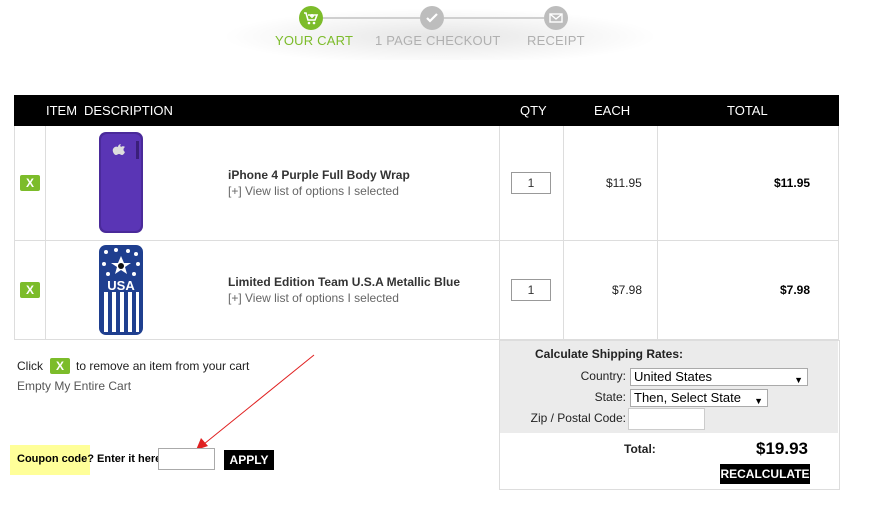 The height and width of the screenshot is (513, 875). What do you see at coordinates (121, 185) in the screenshot?
I see `product-image-purple-wrap` at bounding box center [121, 185].